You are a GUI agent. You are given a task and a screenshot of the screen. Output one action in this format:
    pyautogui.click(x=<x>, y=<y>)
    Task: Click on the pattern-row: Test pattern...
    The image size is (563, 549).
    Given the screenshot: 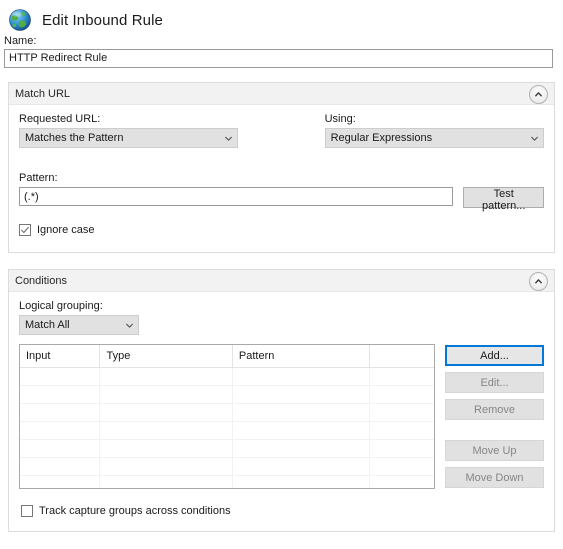 What is the action you would take?
    pyautogui.click(x=281, y=199)
    